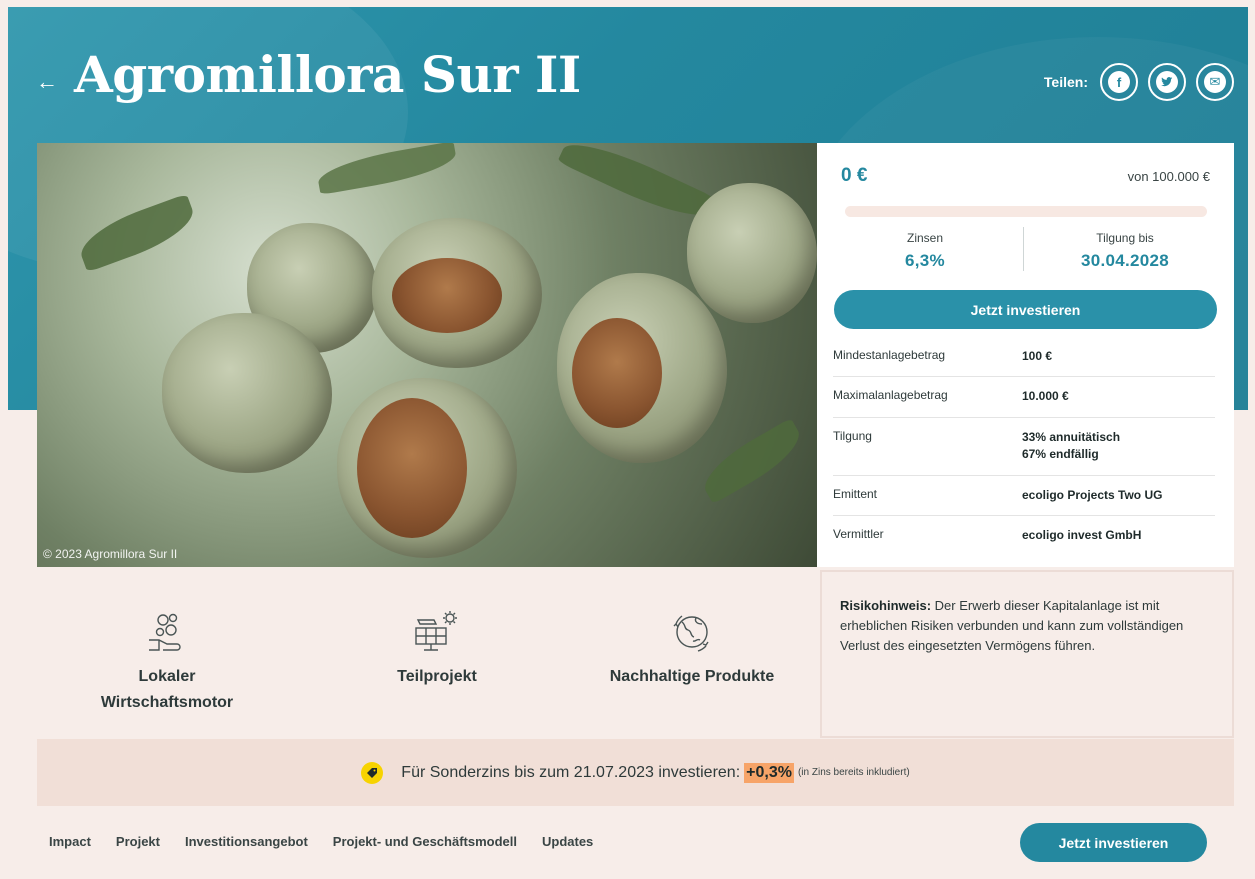 Image resolution: width=1255 pixels, height=879 pixels. I want to click on share-label: Teilen:, so click(1065, 82).